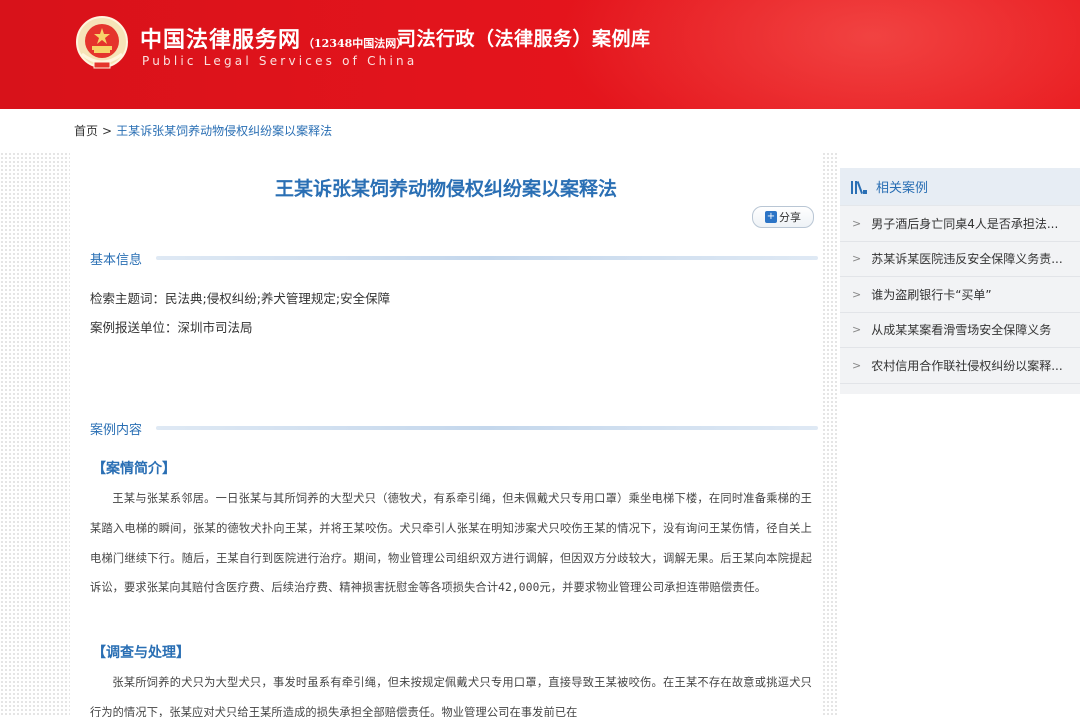 This screenshot has height=717, width=1080. Describe the element at coordinates (141, 653) in the screenshot. I see `investigation-heading: 【调查与处理】` at that location.